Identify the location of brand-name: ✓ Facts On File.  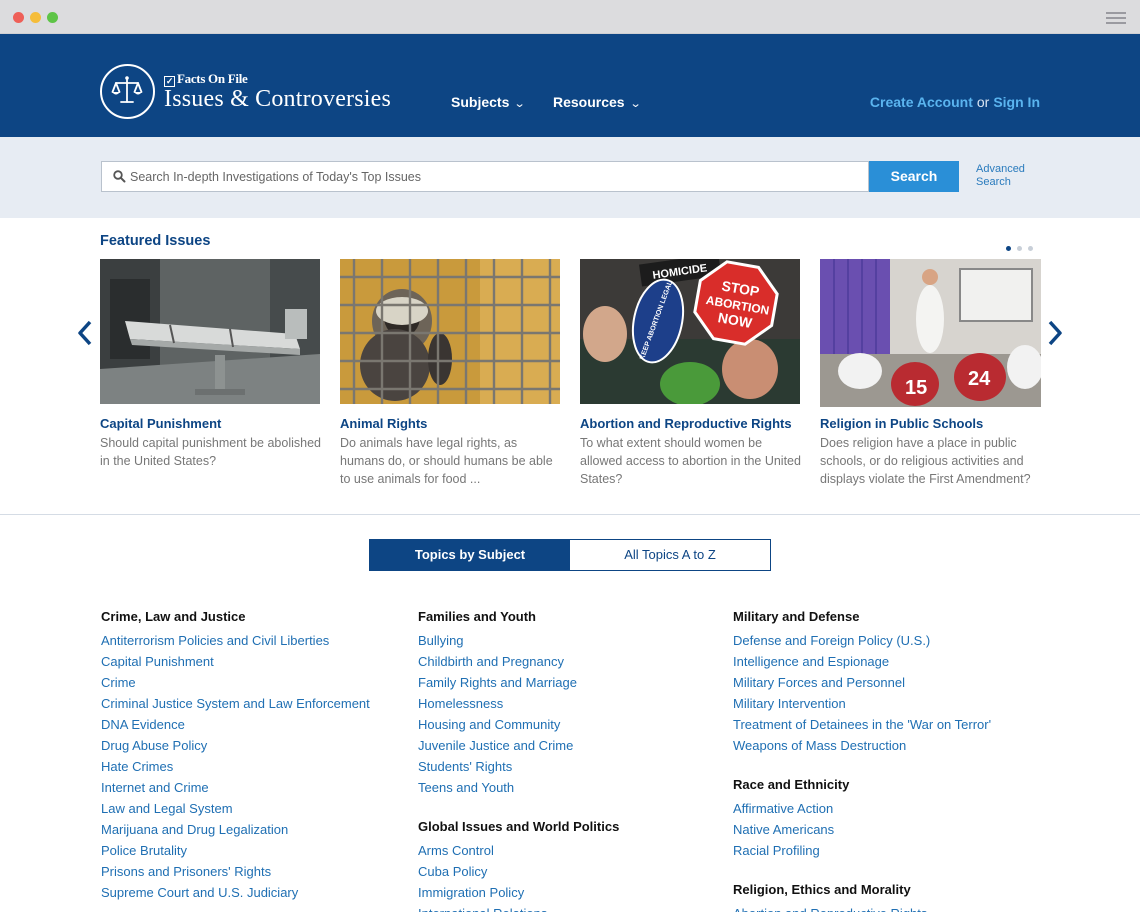
(206, 79).